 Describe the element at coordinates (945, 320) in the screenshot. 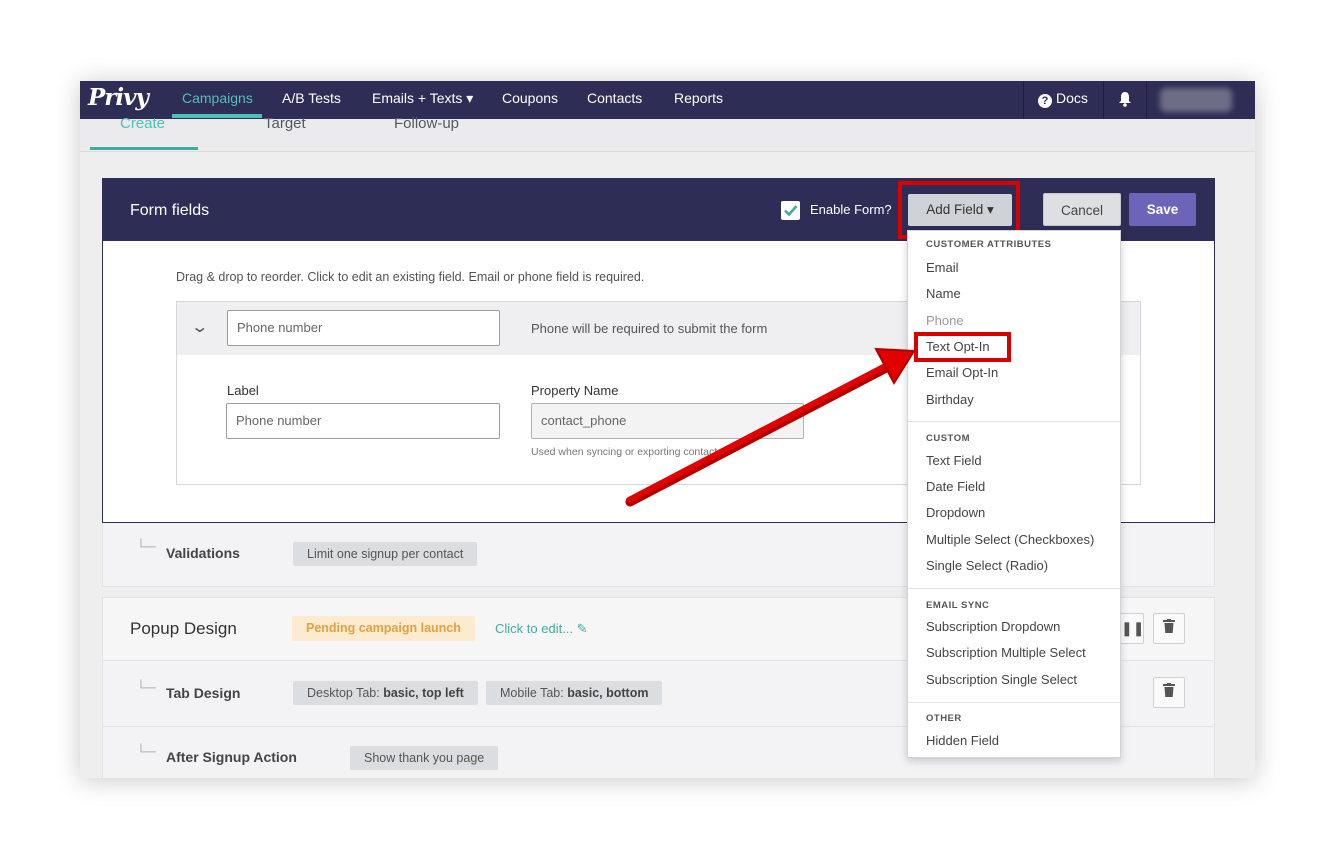

I see `dropdown-item-phone: Phone` at that location.